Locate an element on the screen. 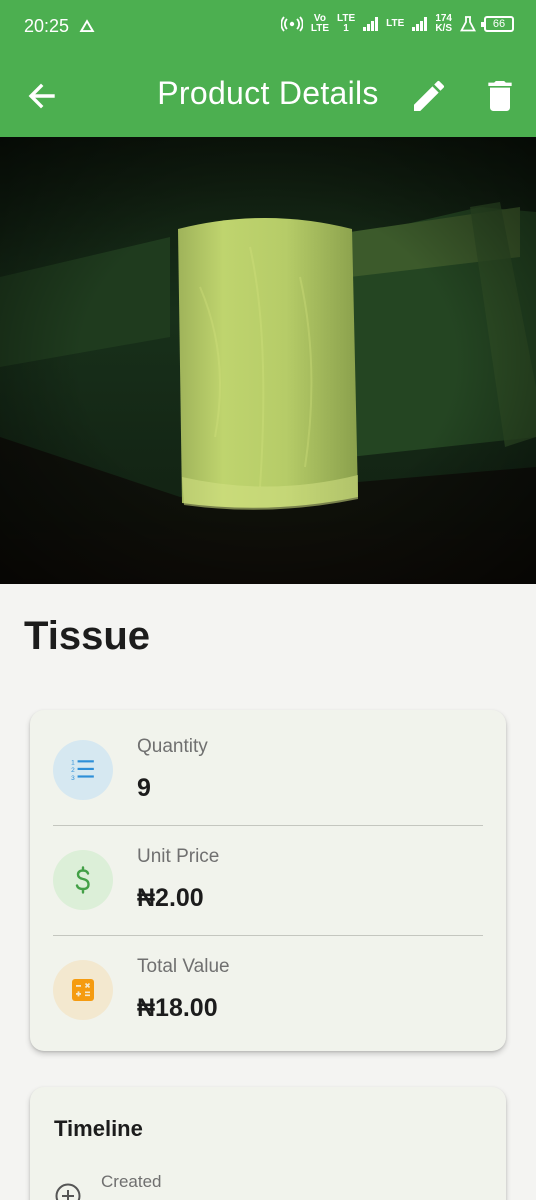 The width and height of the screenshot is (536, 1200). dollar-icon is located at coordinates (83, 880).